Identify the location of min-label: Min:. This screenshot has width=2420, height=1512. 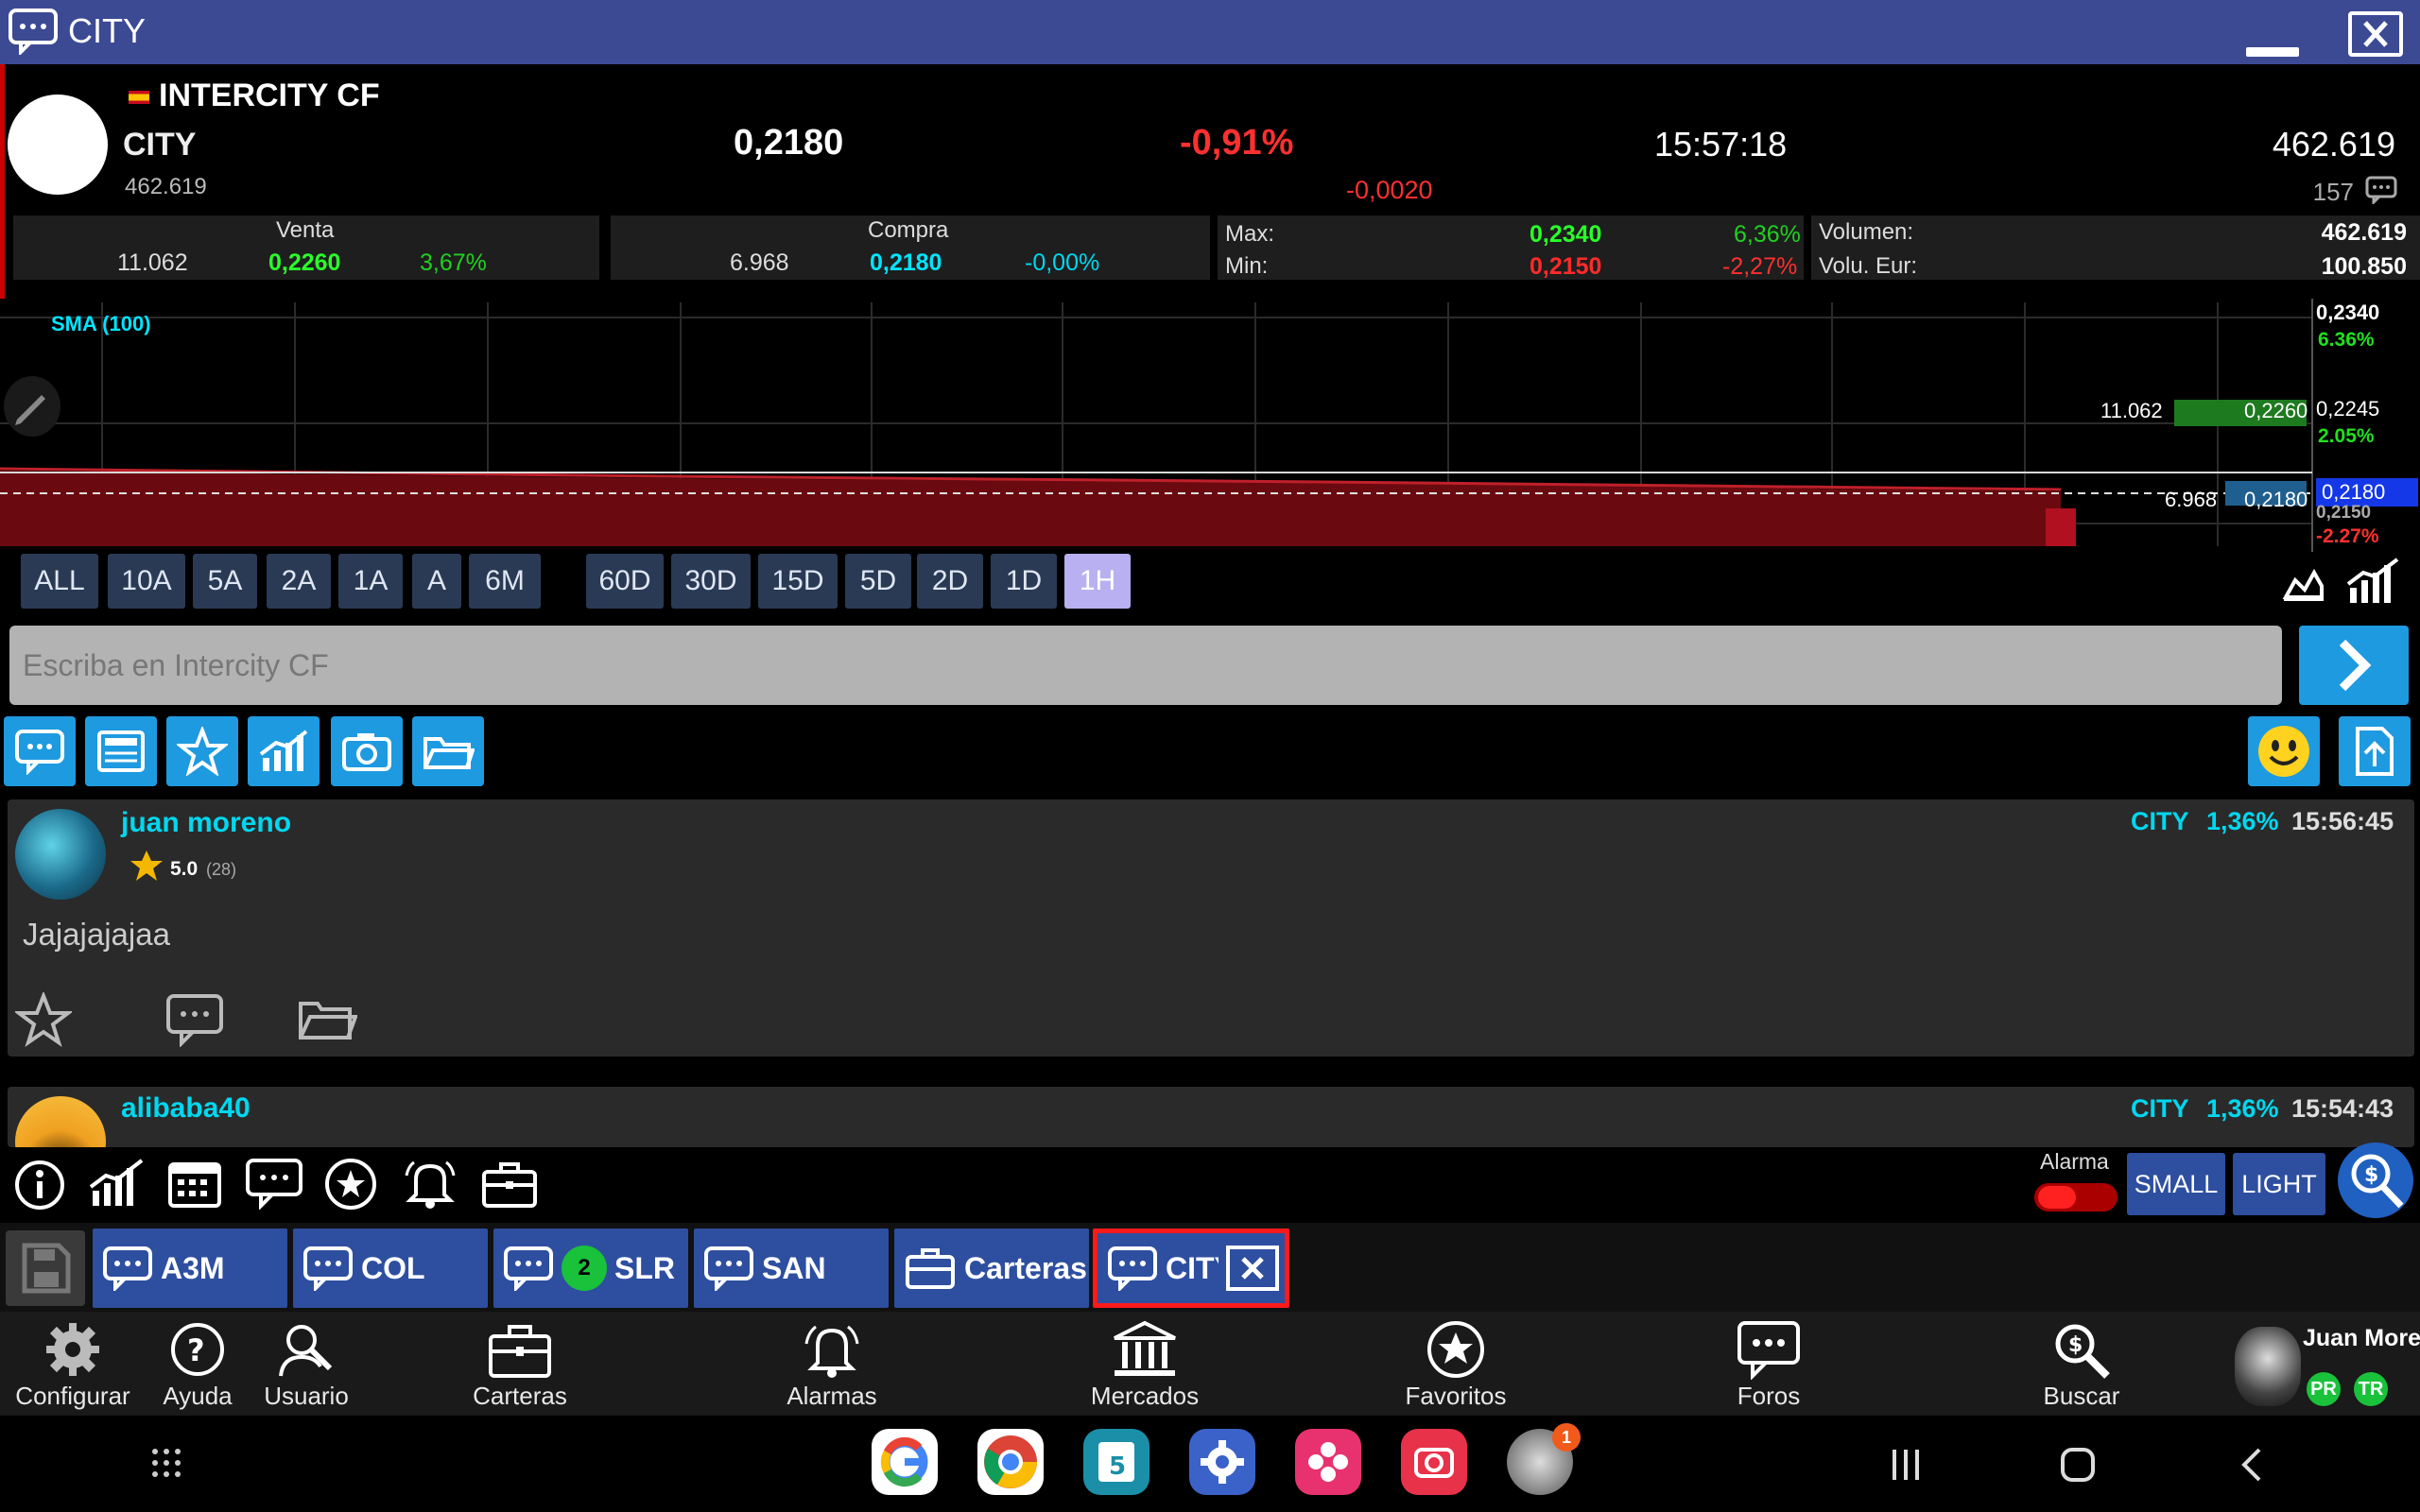
(1247, 266).